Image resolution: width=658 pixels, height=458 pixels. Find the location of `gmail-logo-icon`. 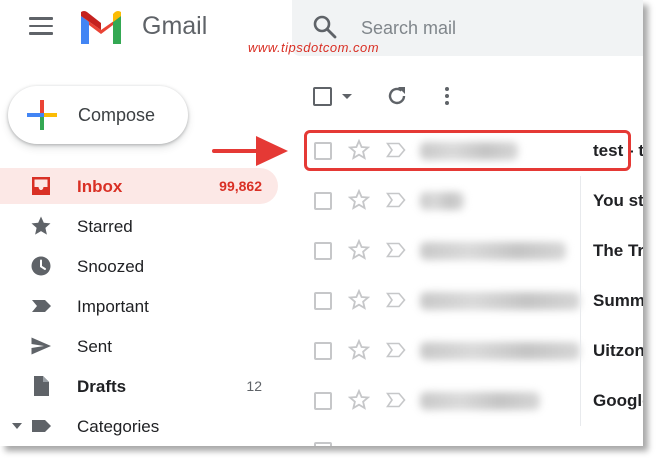

gmail-logo-icon is located at coordinates (101, 27).